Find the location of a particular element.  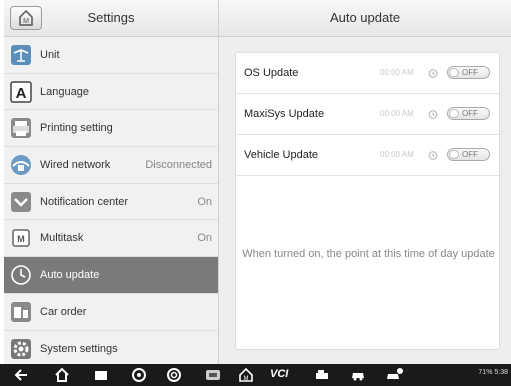

home-button: M is located at coordinates (26, 18).